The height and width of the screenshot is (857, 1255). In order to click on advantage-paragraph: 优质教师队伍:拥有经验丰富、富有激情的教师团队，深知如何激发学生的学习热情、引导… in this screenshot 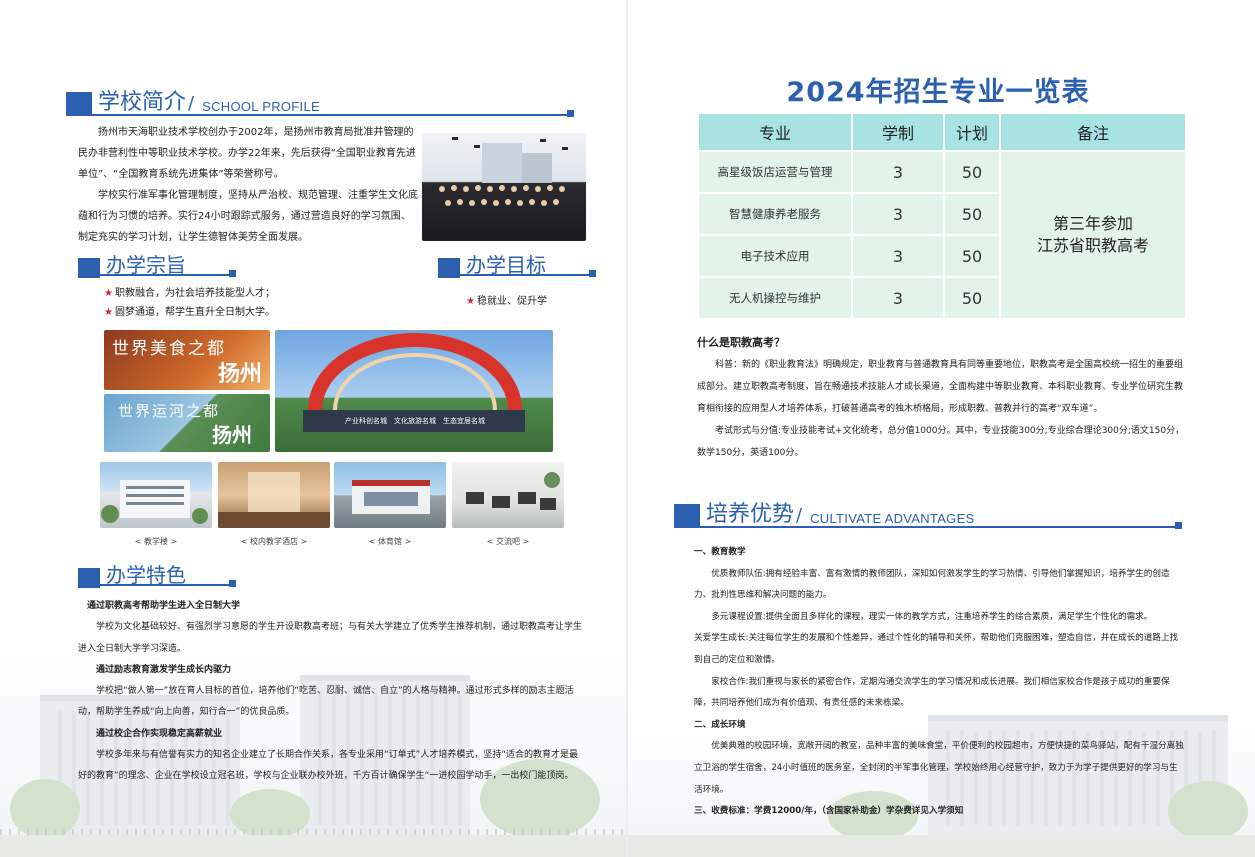, I will do `click(932, 584)`.